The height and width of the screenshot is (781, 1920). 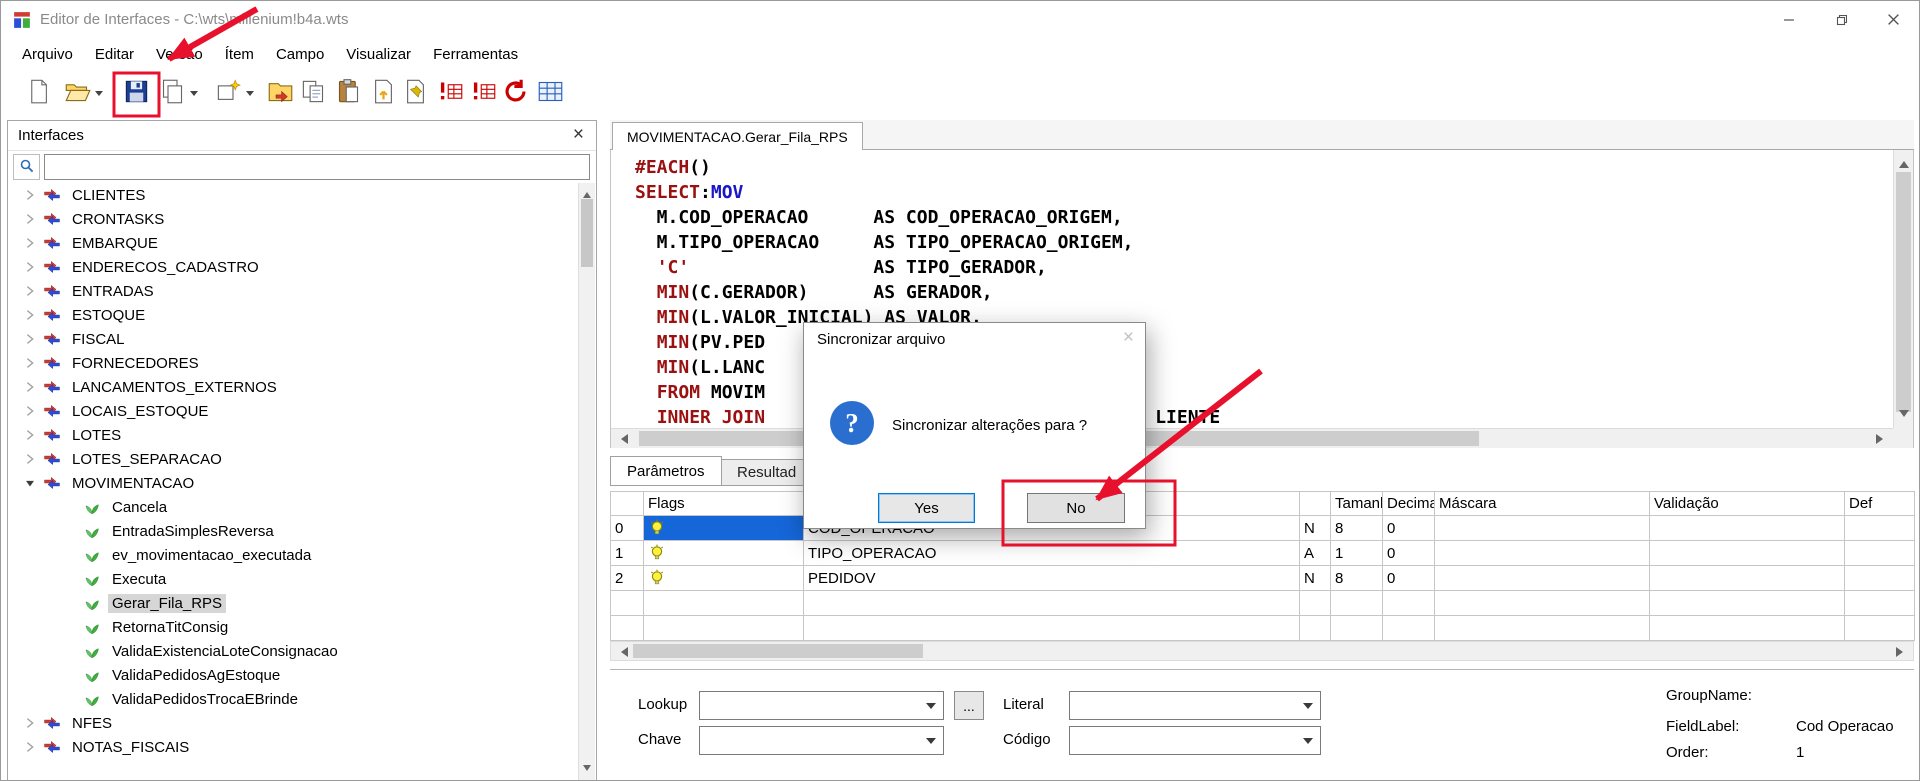 I want to click on menu-item-arquivo: Arquivo, so click(x=47, y=54).